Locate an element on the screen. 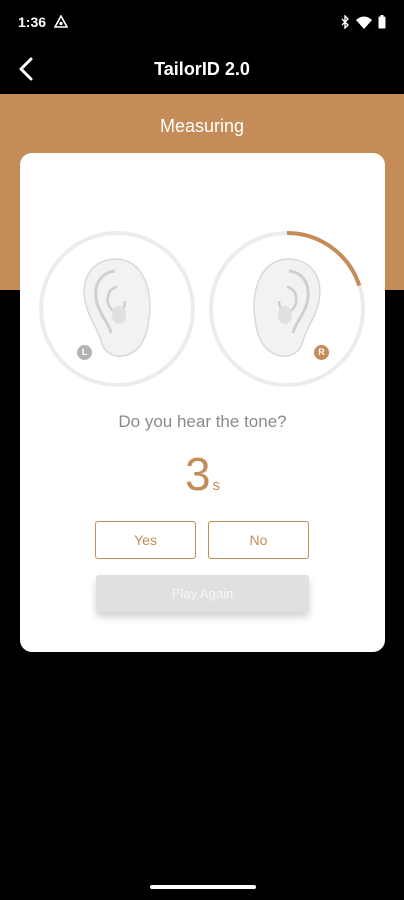 This screenshot has width=404, height=900. countdown-unit: s is located at coordinates (216, 485).